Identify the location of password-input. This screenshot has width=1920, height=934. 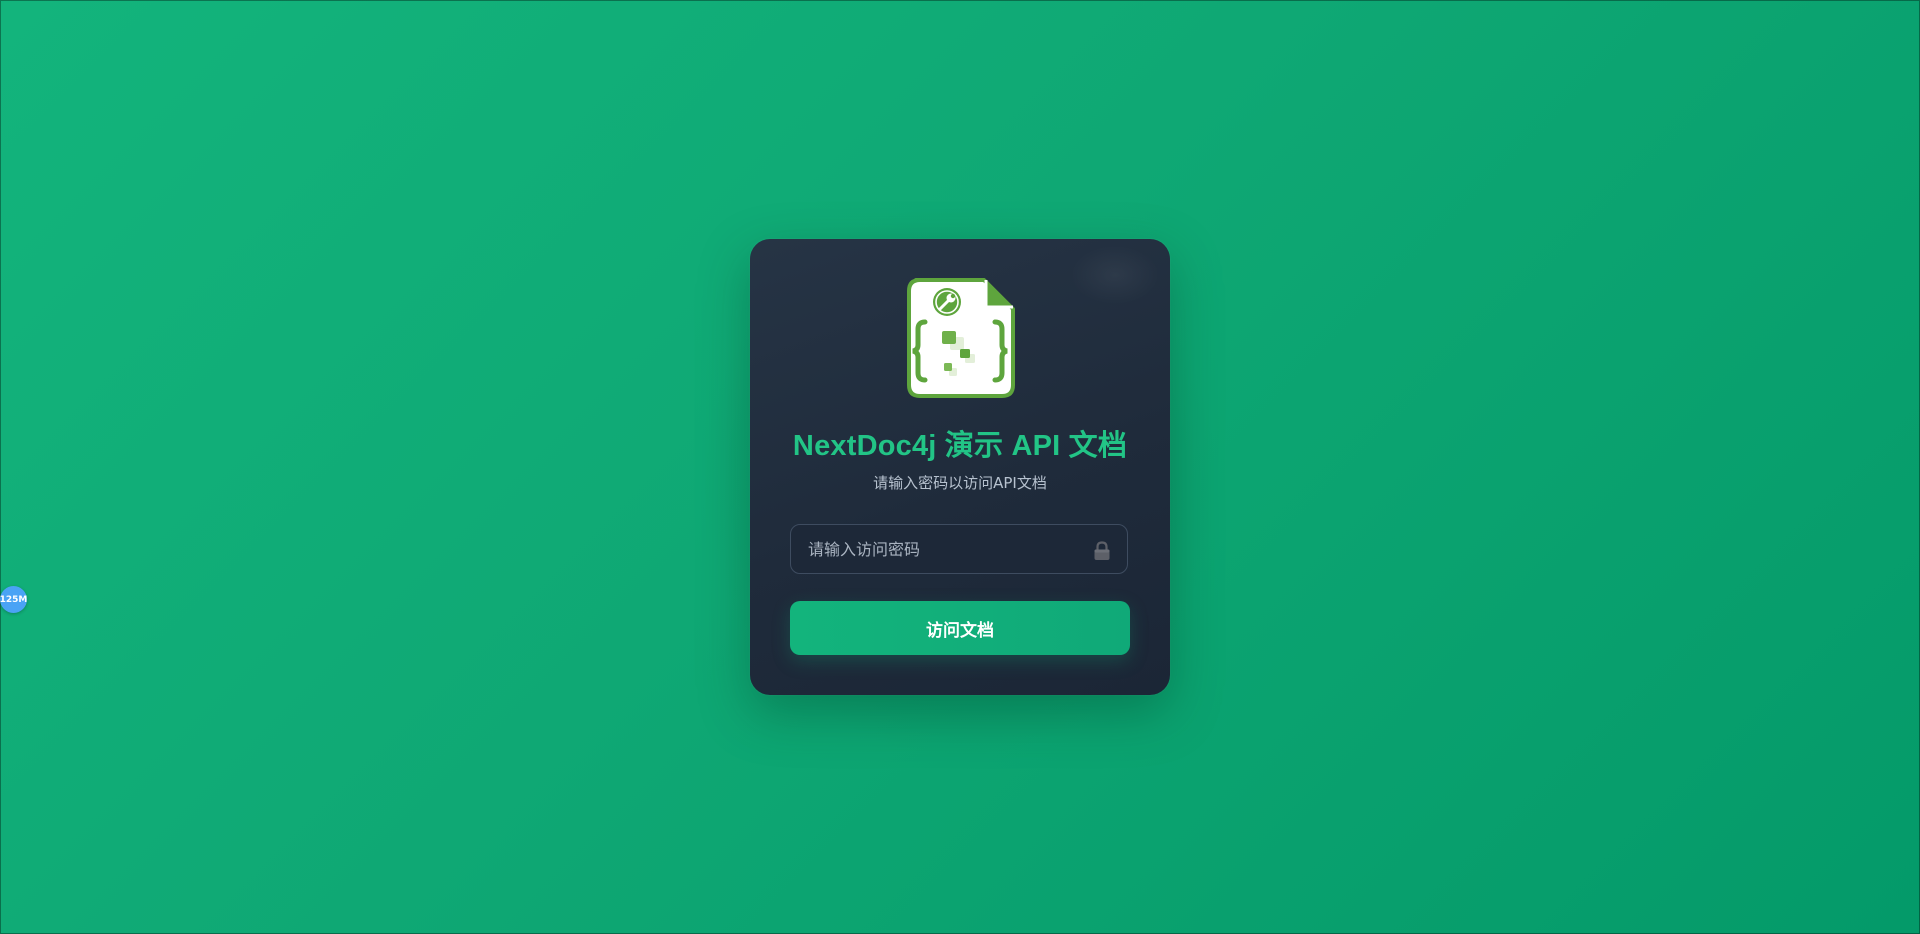
(959, 549).